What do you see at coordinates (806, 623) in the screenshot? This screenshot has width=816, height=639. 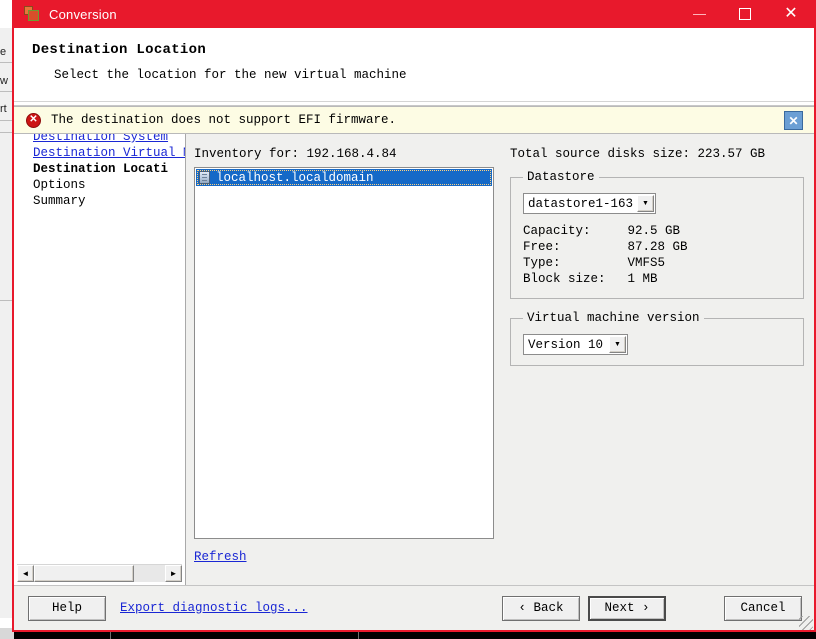 I see `resize-grip` at bounding box center [806, 623].